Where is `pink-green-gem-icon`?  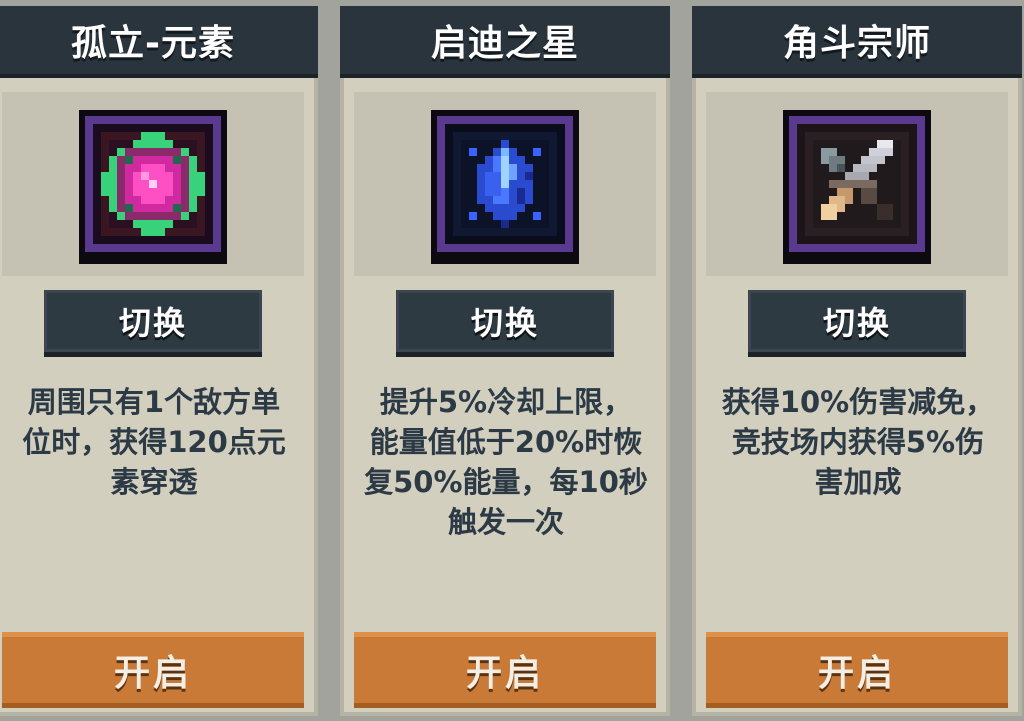
pink-green-gem-icon is located at coordinates (153, 184).